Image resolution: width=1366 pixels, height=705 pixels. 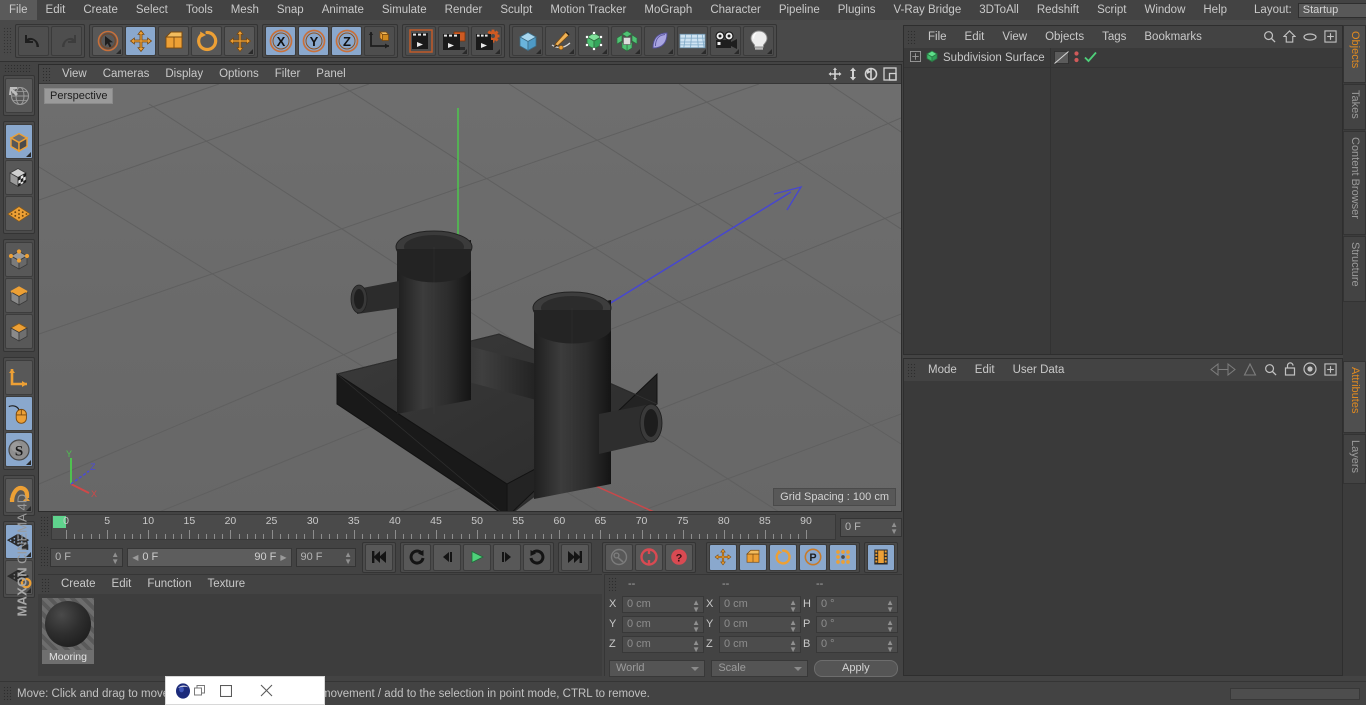 What do you see at coordinates (760, 624) in the screenshot?
I see `field-size-y: 0 cm ▲ ▼` at bounding box center [760, 624].